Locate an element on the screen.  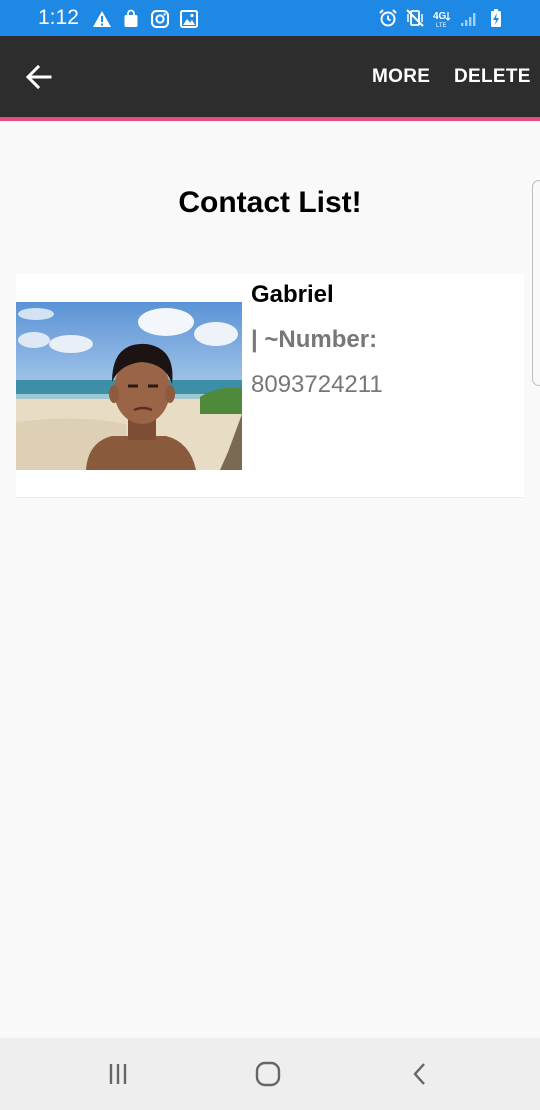
beach-selfie-photo is located at coordinates (129, 386).